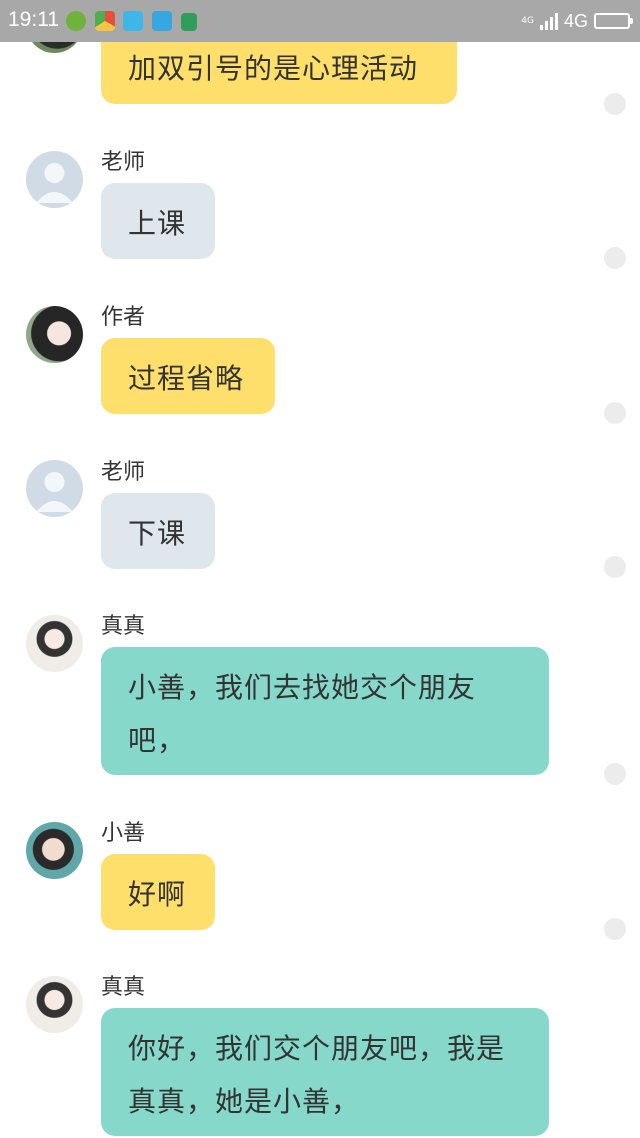 The height and width of the screenshot is (1138, 640). Describe the element at coordinates (325, 1072) in the screenshot. I see `message-bubble: 你好，我们交个朋友吧，我是真真，她是小善，` at that location.